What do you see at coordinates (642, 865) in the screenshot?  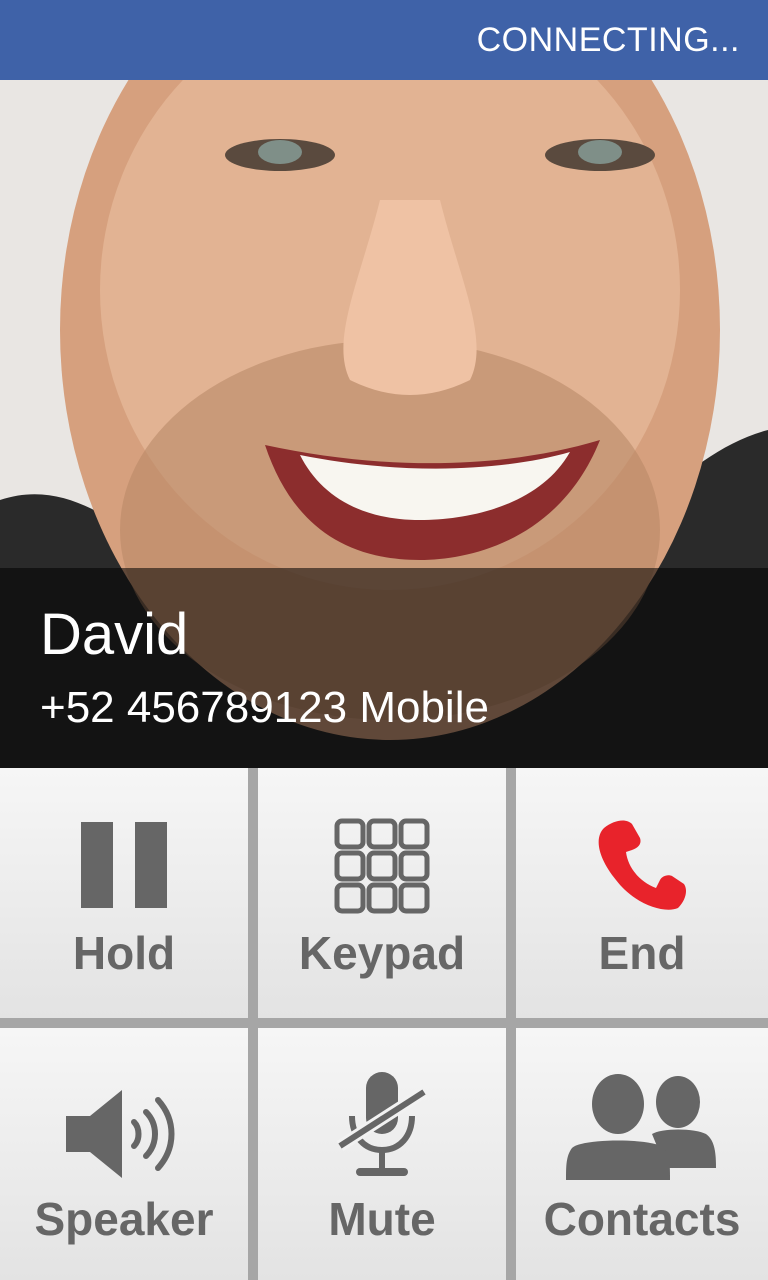 I see `end-call-icon` at bounding box center [642, 865].